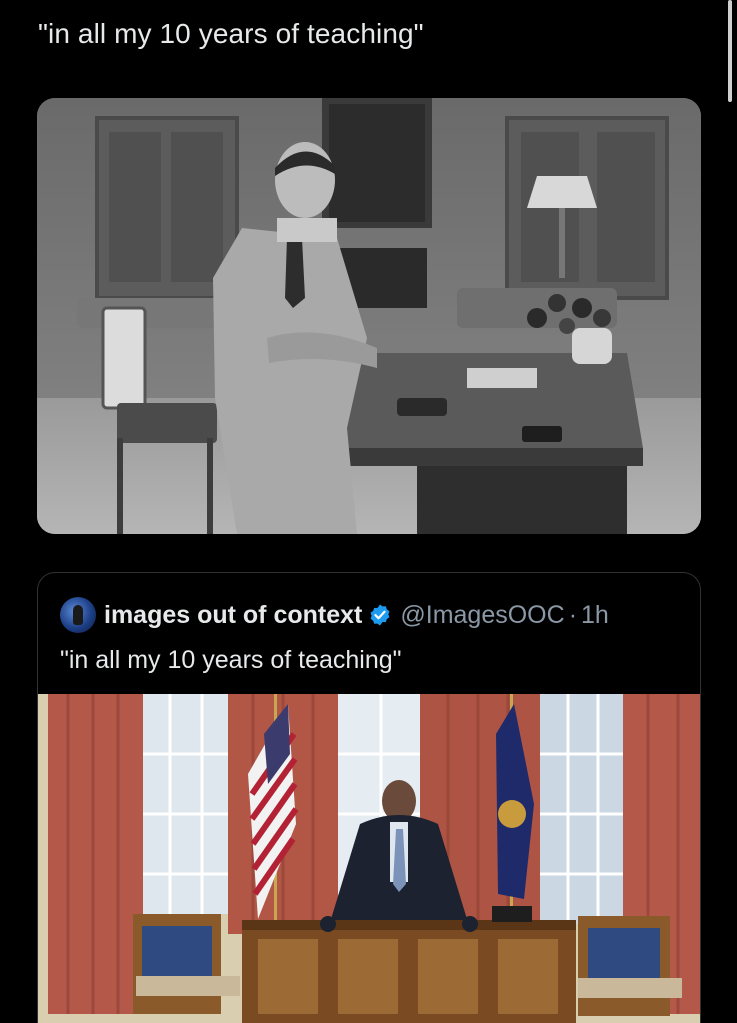 This screenshot has height=1023, width=737. What do you see at coordinates (595, 615) in the screenshot?
I see `timestamp: 1h` at bounding box center [595, 615].